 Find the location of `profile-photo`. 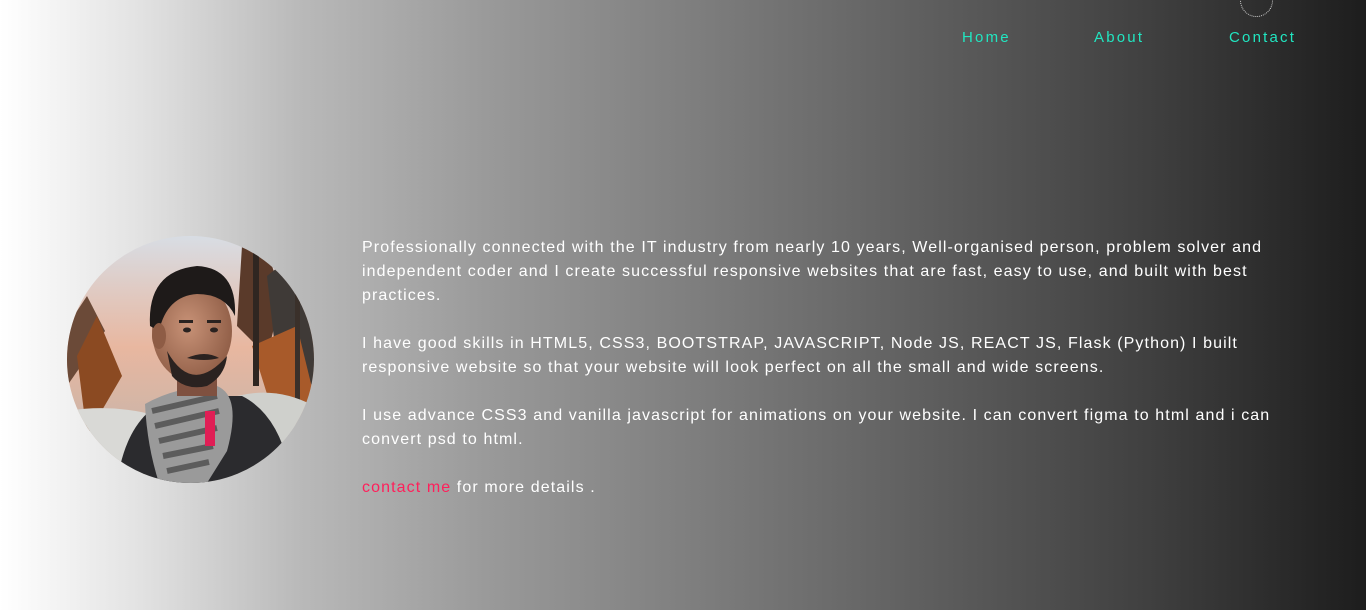

profile-photo is located at coordinates (190, 359).